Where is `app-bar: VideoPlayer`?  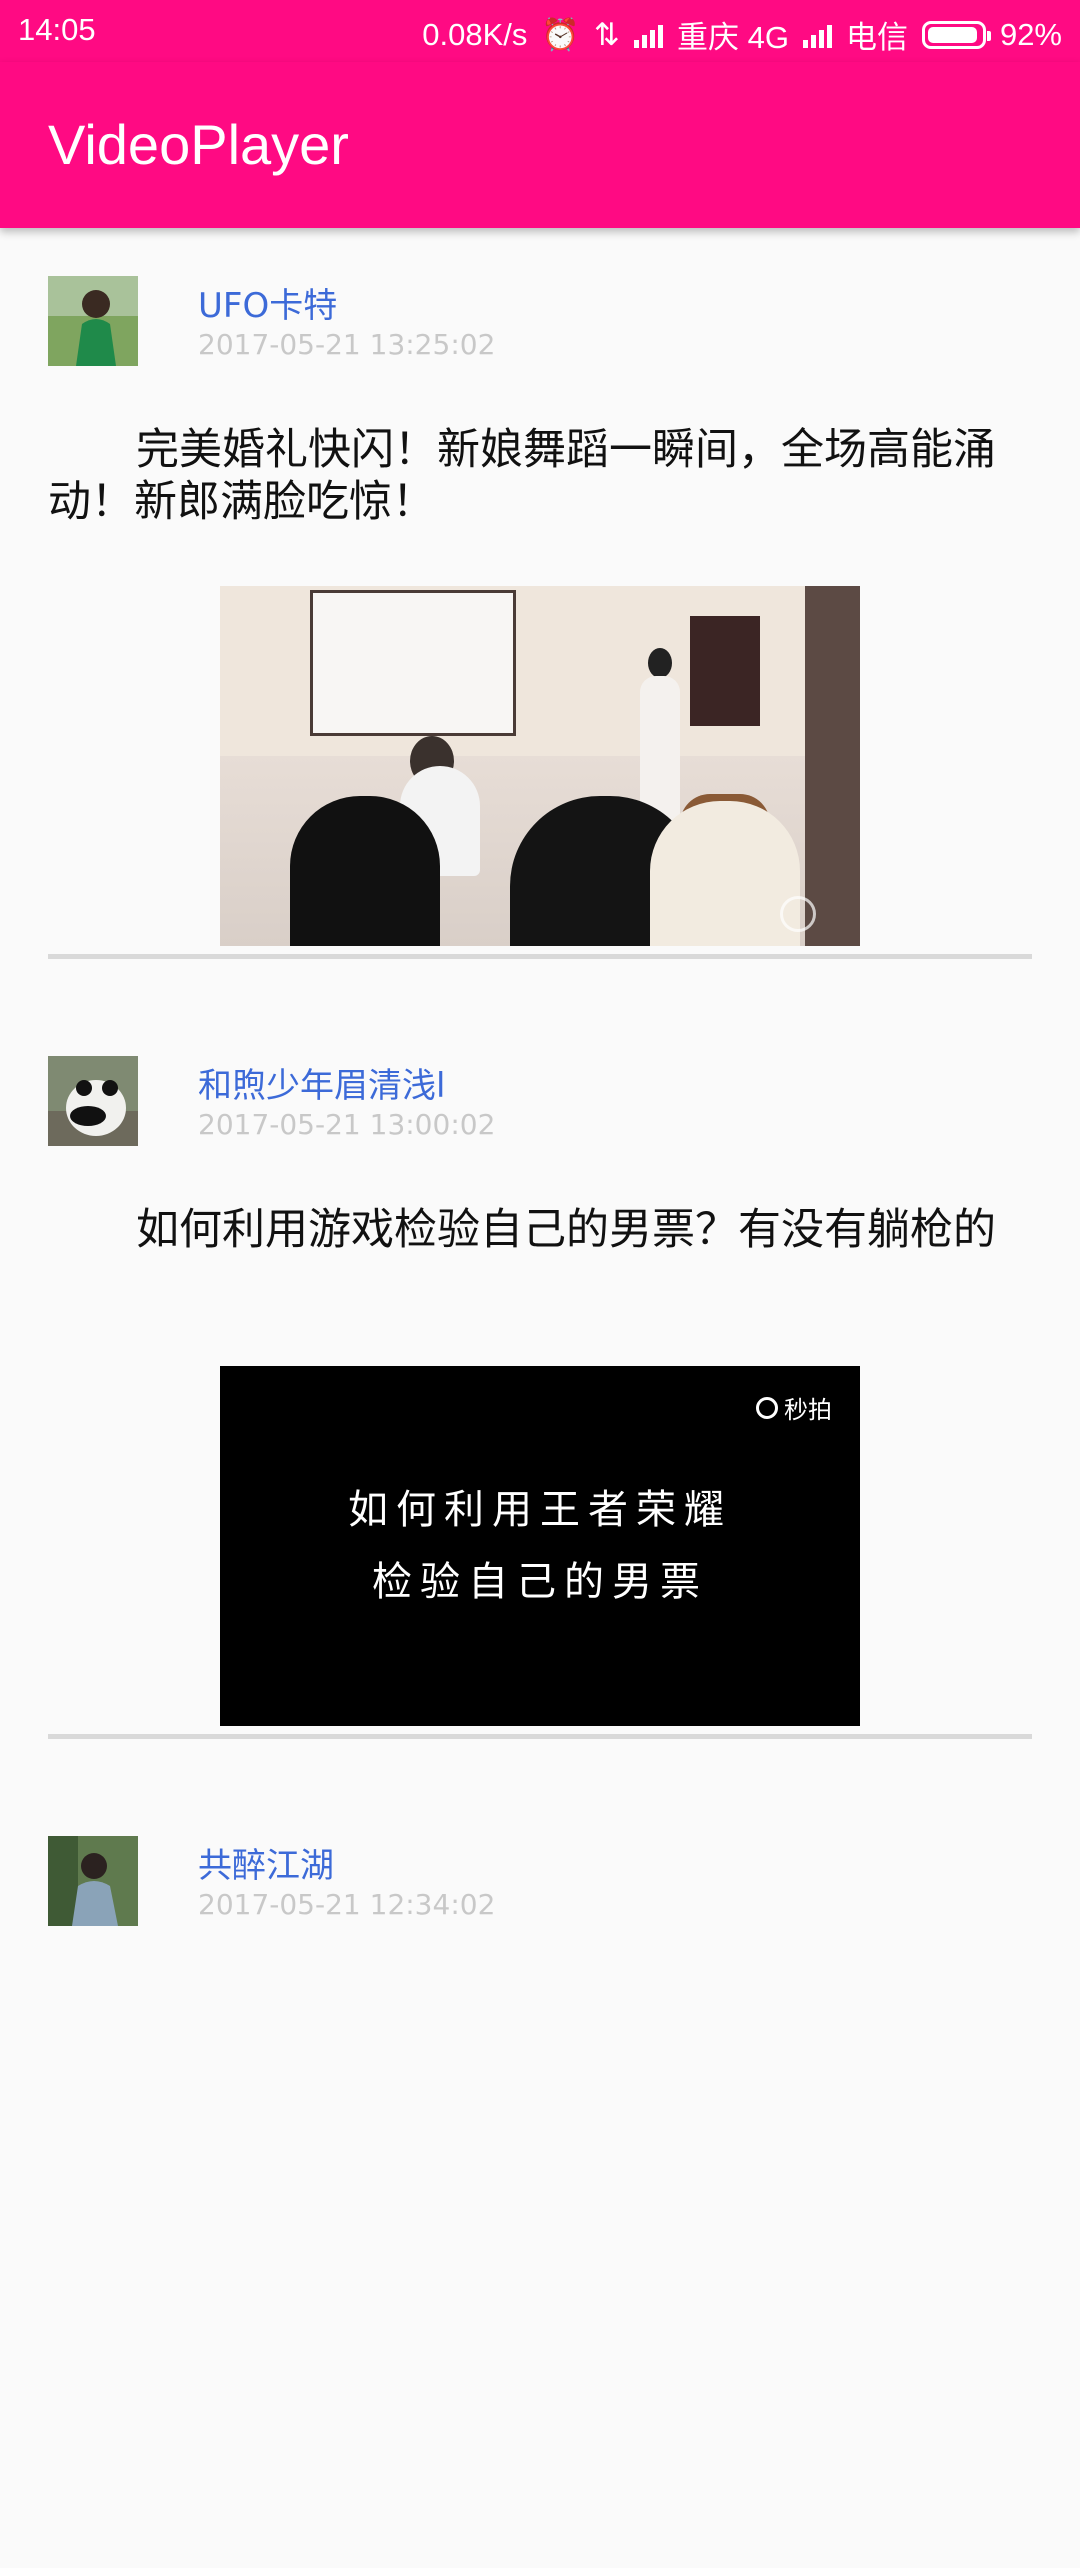 app-bar: VideoPlayer is located at coordinates (540, 145).